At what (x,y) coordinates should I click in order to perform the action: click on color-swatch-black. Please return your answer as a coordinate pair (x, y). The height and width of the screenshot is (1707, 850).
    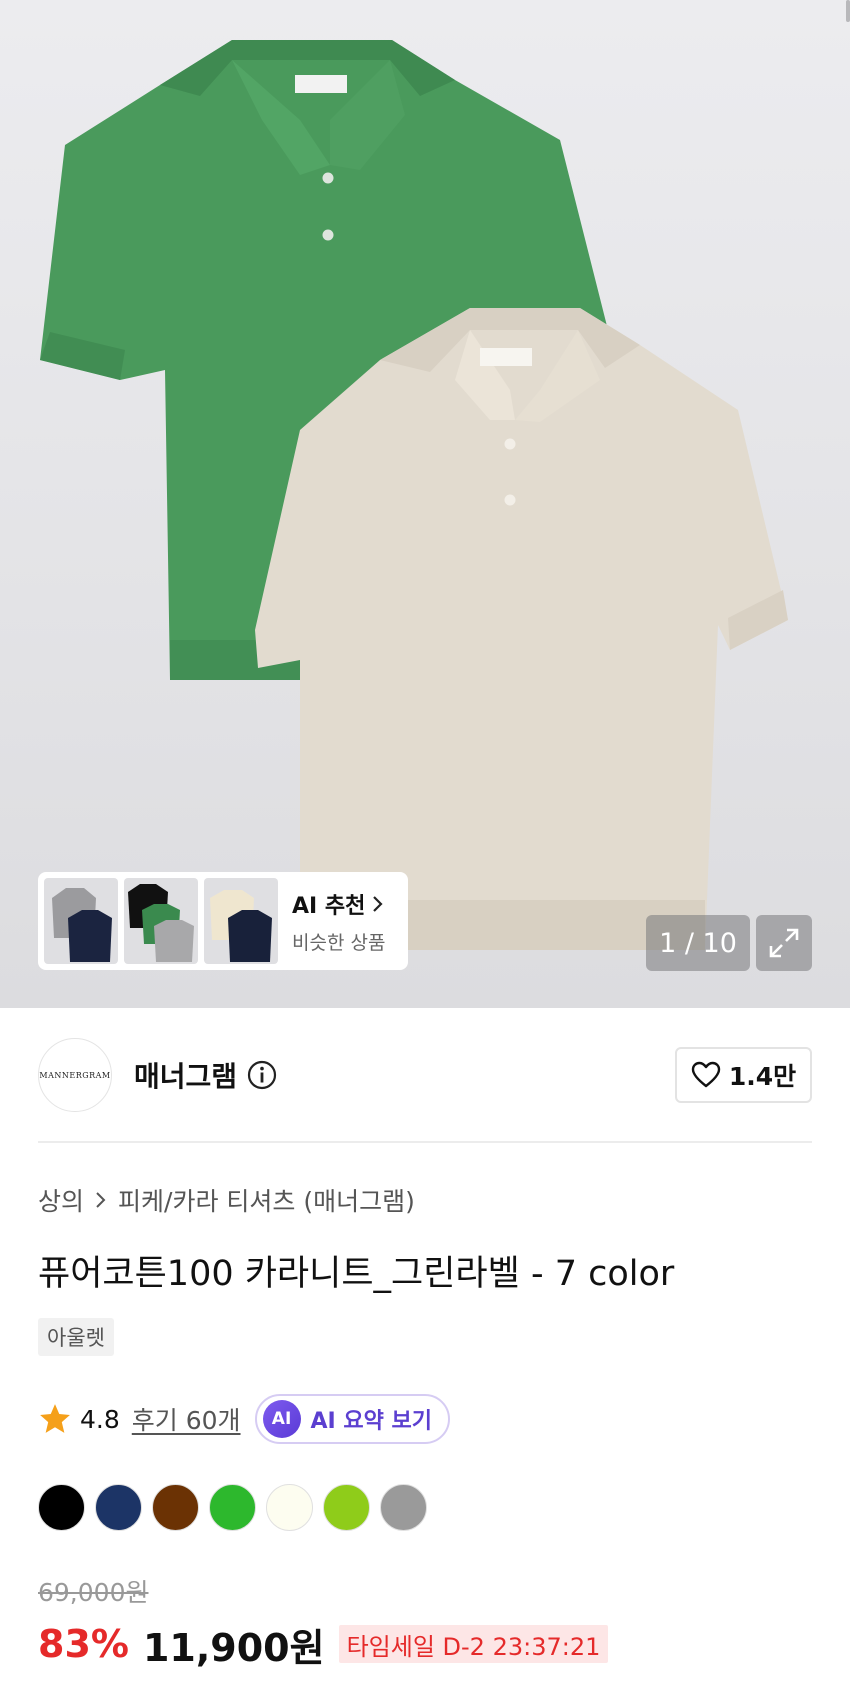
    Looking at the image, I should click on (61, 1507).